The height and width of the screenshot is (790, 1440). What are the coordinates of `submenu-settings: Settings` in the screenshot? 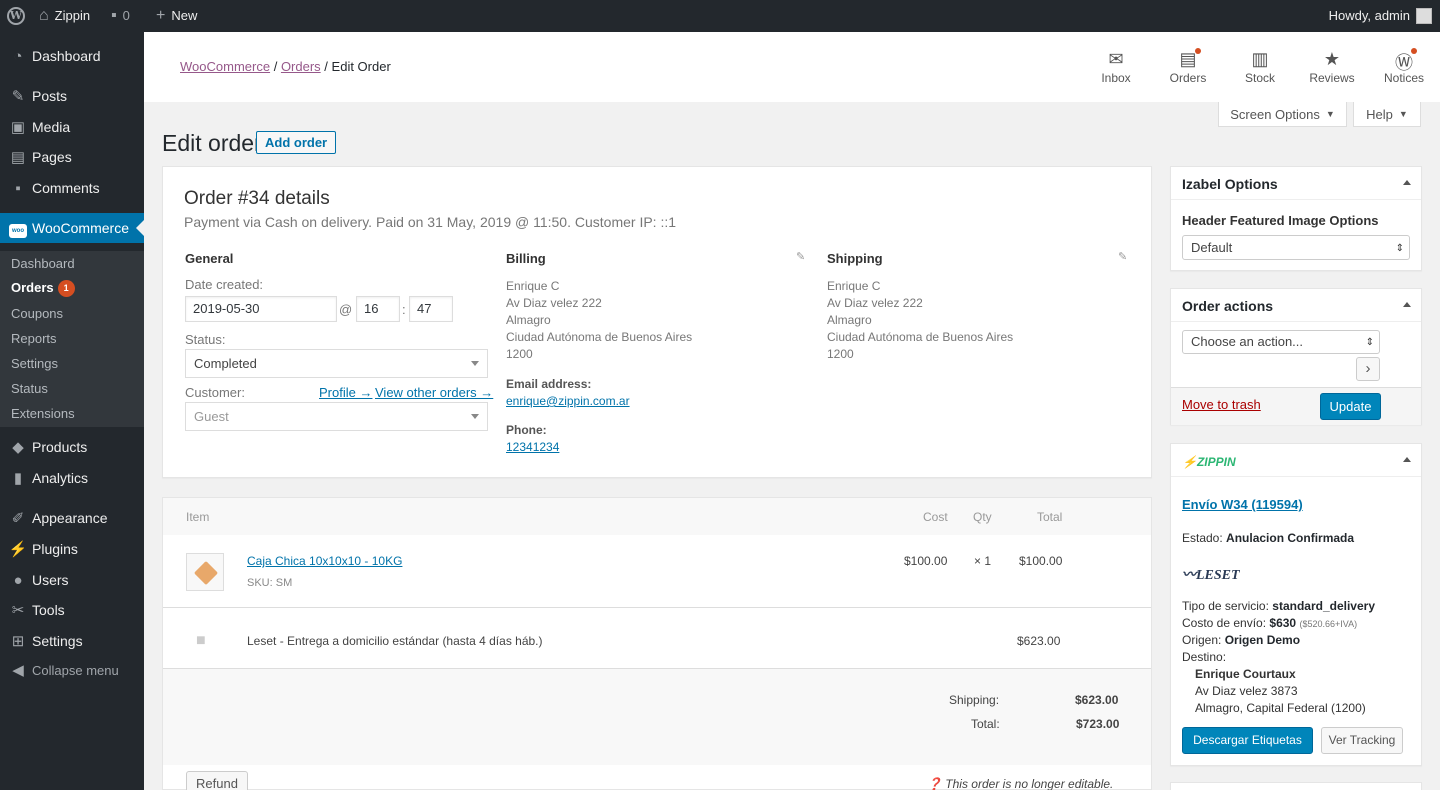 It's located at (34, 363).